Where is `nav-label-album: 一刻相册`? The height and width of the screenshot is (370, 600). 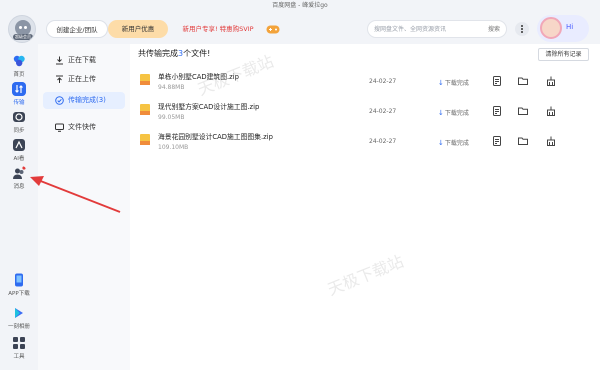
nav-label-album: 一刻相册 is located at coordinates (18, 327).